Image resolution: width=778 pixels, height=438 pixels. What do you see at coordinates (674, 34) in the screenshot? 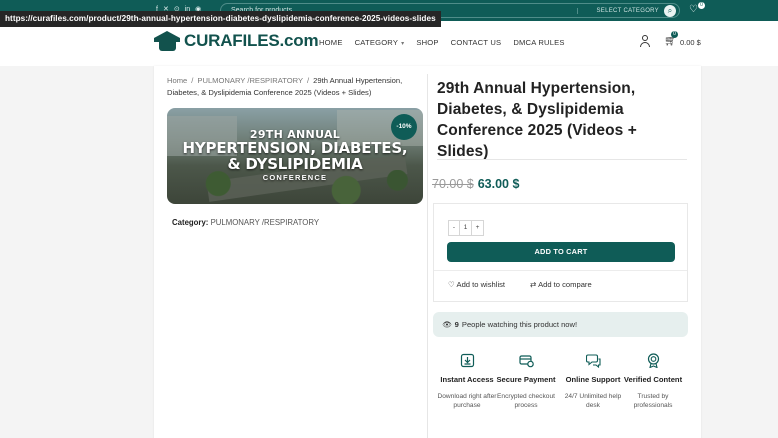
I see `cart-count: 0` at bounding box center [674, 34].